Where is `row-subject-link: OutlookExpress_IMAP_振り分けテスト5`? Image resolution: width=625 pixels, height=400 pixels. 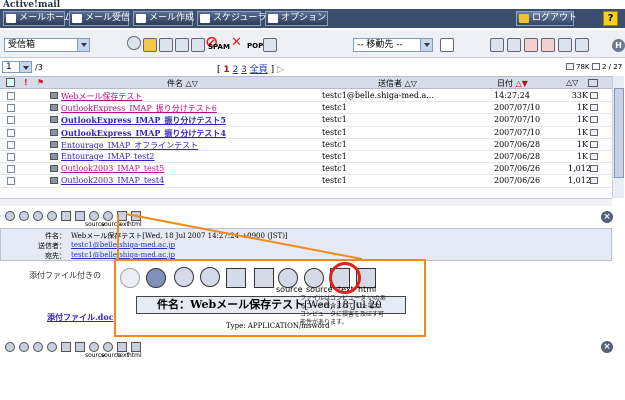 row-subject-link: OutlookExpress_IMAP_振り分けテスト5 is located at coordinates (143, 120).